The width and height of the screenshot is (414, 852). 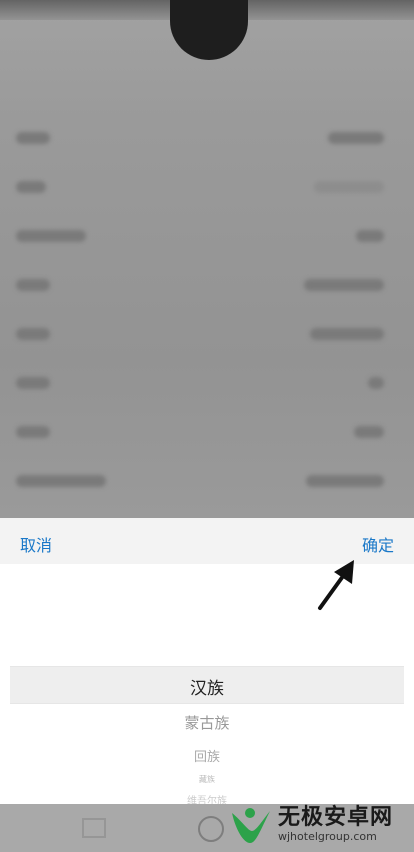 What do you see at coordinates (336, 817) in the screenshot?
I see `watermark-title: 无极安卓网` at bounding box center [336, 817].